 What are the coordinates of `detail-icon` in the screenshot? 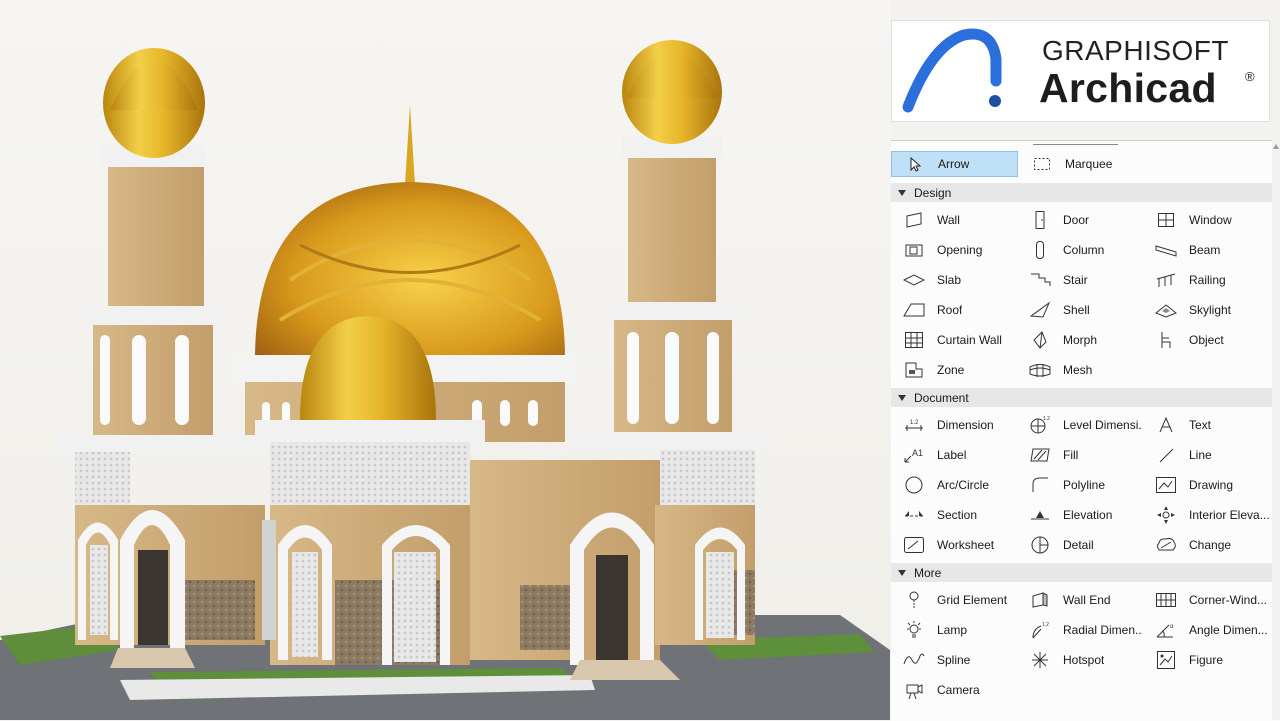 It's located at (1040, 545).